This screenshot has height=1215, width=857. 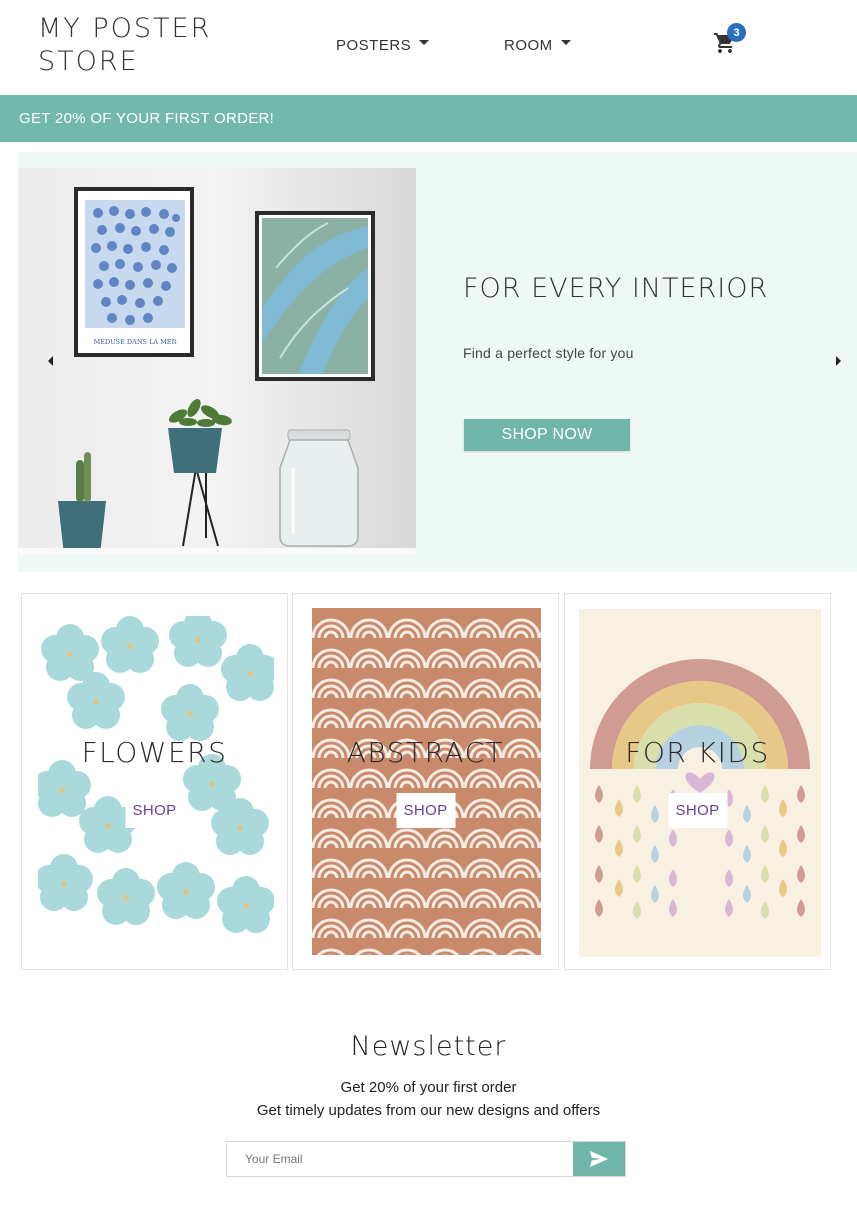 I want to click on site-header: MY POSTER STORE POSTERS ROOM 3, so click(x=428, y=47).